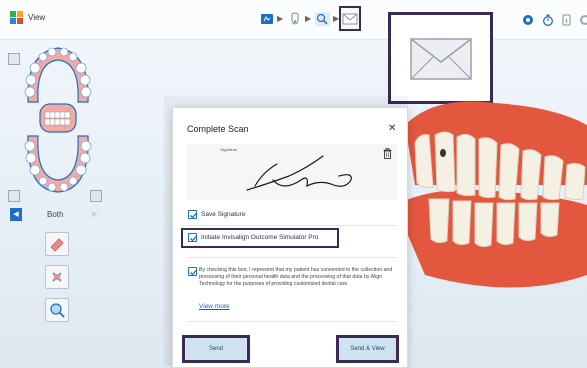 The width and height of the screenshot is (587, 368). What do you see at coordinates (583, 20) in the screenshot?
I see `settings-icon` at bounding box center [583, 20].